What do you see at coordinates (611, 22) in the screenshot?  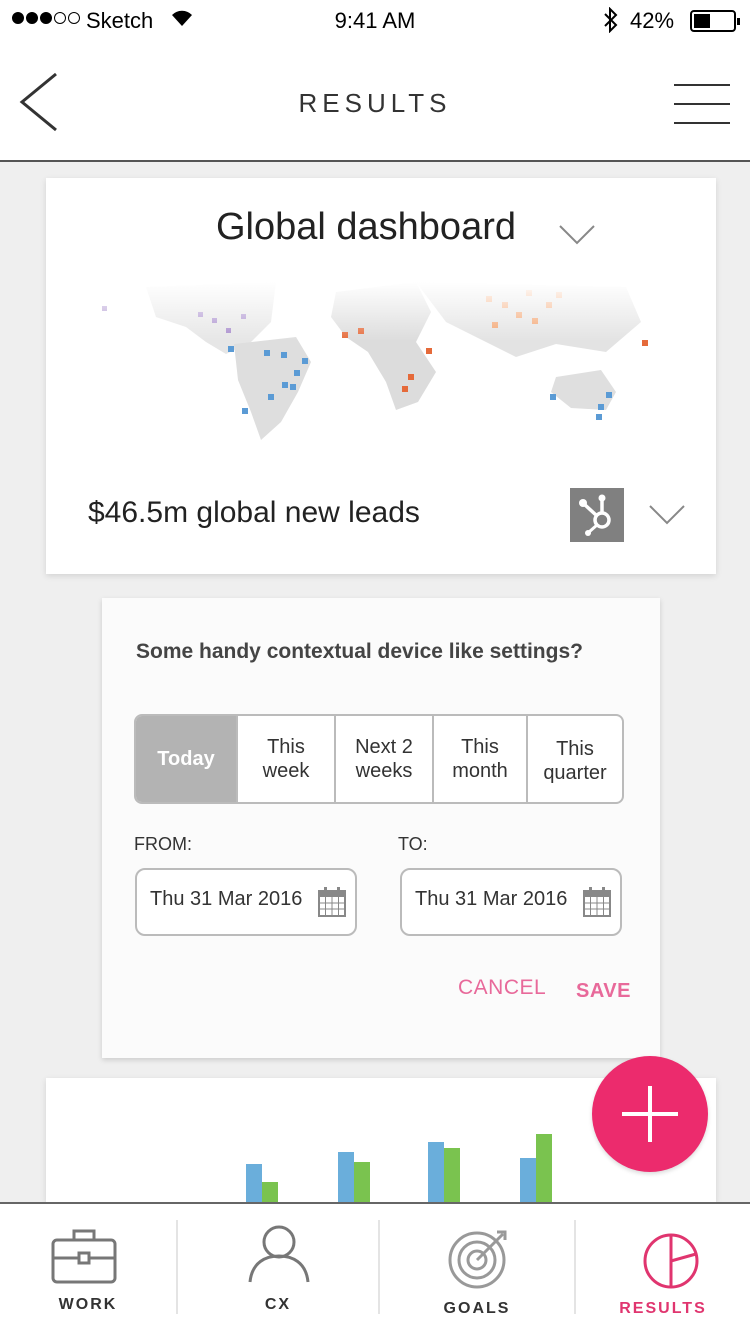 I see `bluetooth-icon` at bounding box center [611, 22].